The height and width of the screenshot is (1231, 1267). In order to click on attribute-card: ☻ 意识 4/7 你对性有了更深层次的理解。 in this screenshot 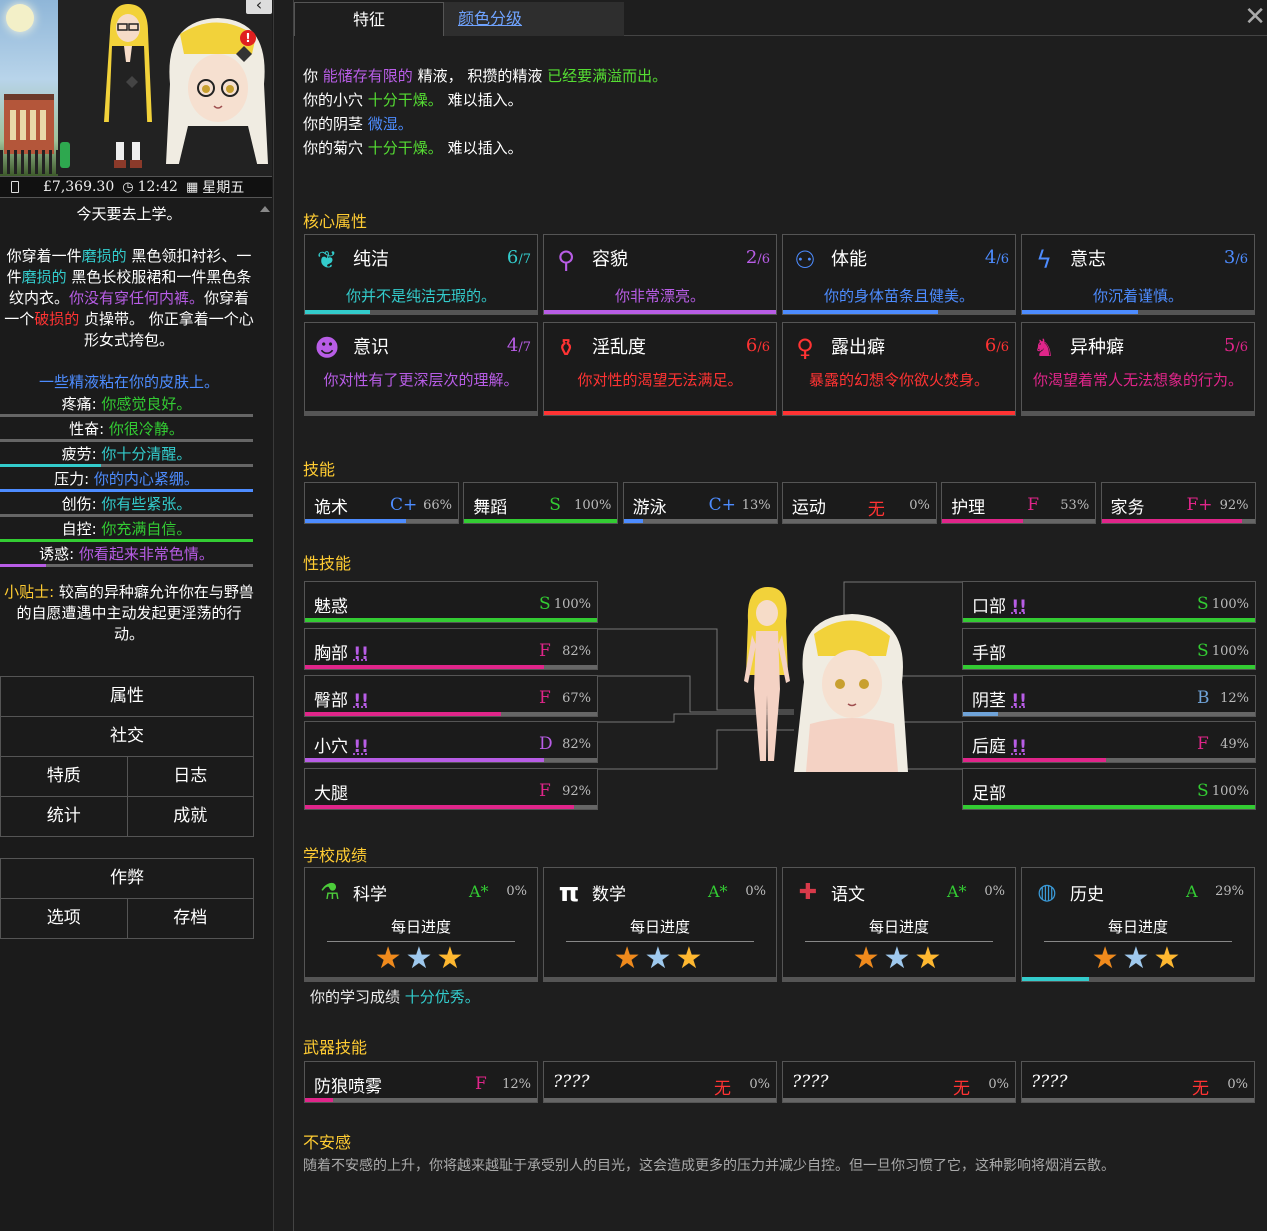, I will do `click(421, 369)`.